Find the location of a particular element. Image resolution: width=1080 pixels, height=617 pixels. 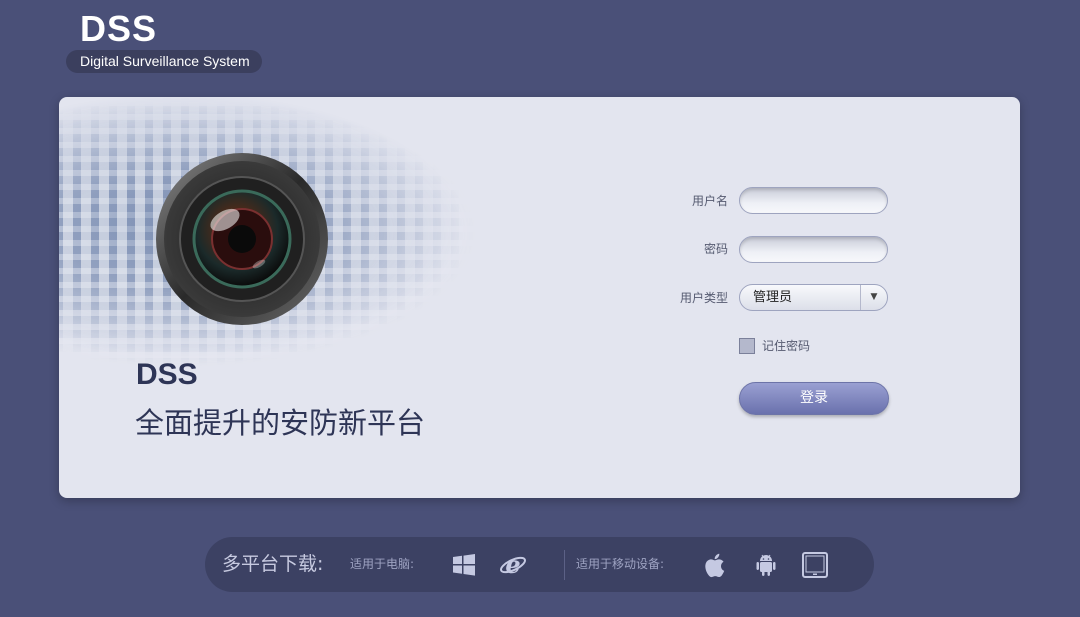

apple-icon is located at coordinates (716, 565).